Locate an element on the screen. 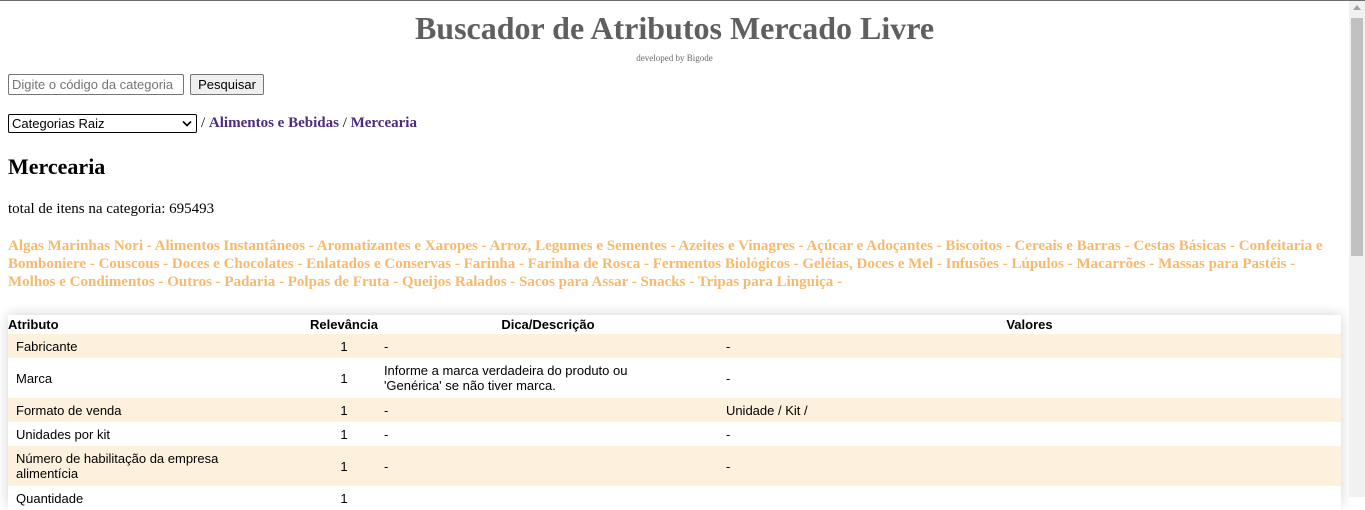 The width and height of the screenshot is (1365, 510). subcategory-link: Enlatados e Conservas is located at coordinates (378, 264).